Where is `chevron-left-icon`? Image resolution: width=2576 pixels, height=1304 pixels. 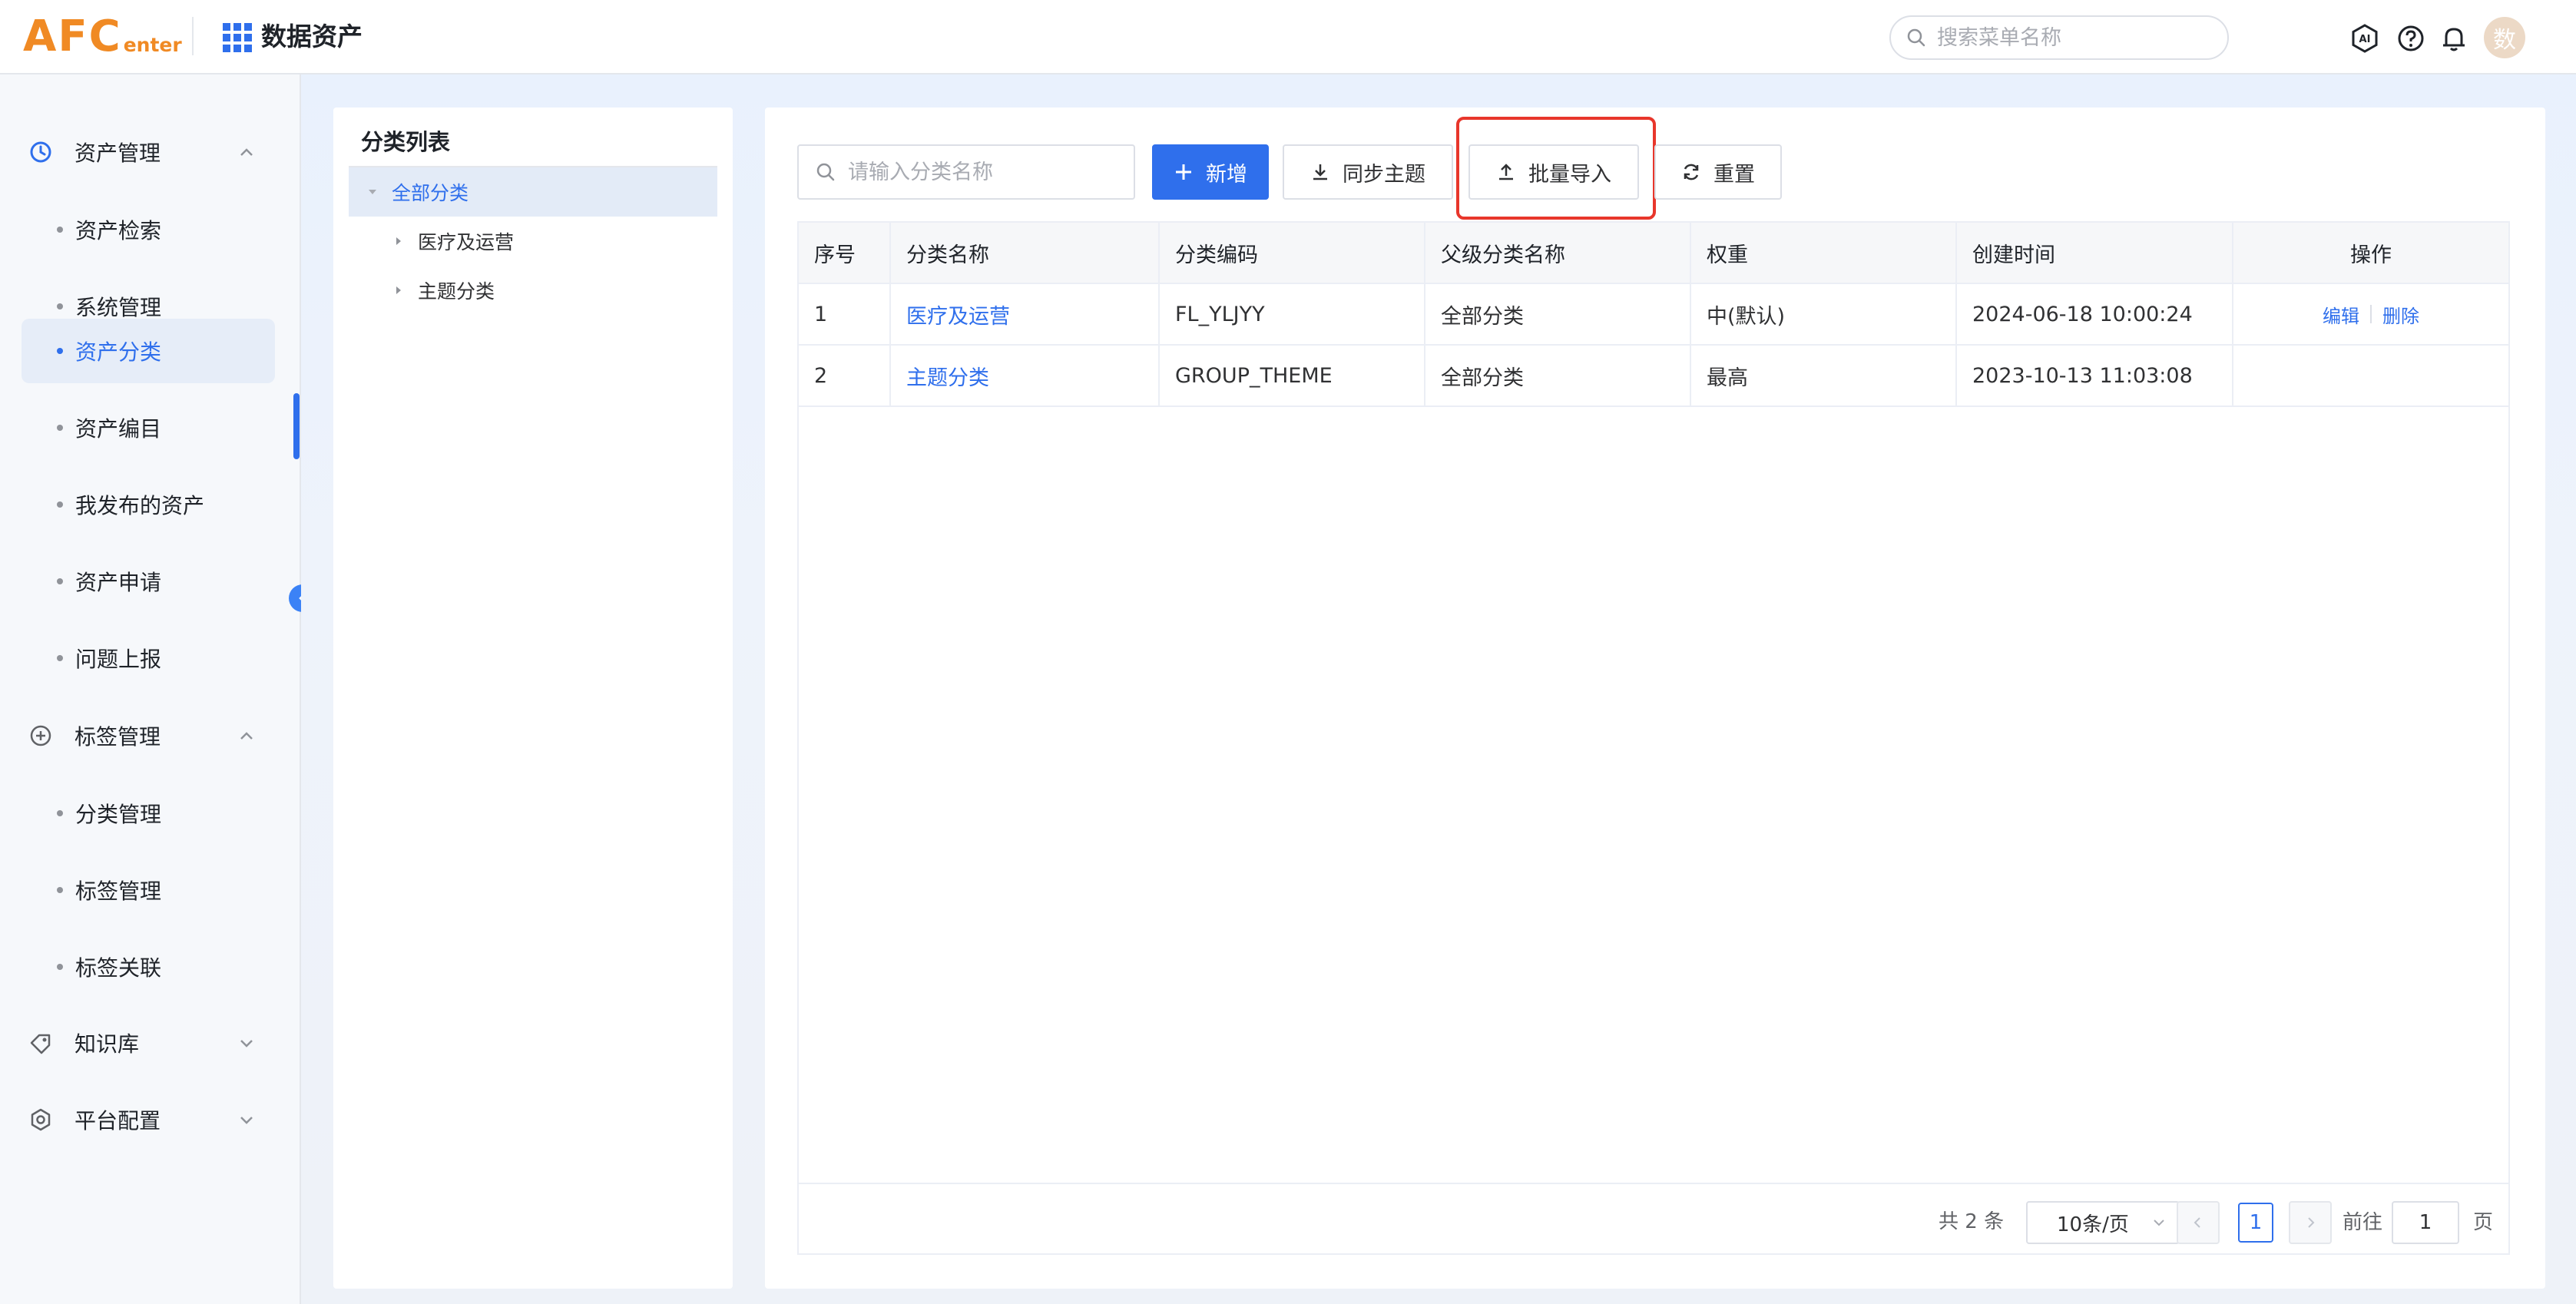 chevron-left-icon is located at coordinates (2197, 1222).